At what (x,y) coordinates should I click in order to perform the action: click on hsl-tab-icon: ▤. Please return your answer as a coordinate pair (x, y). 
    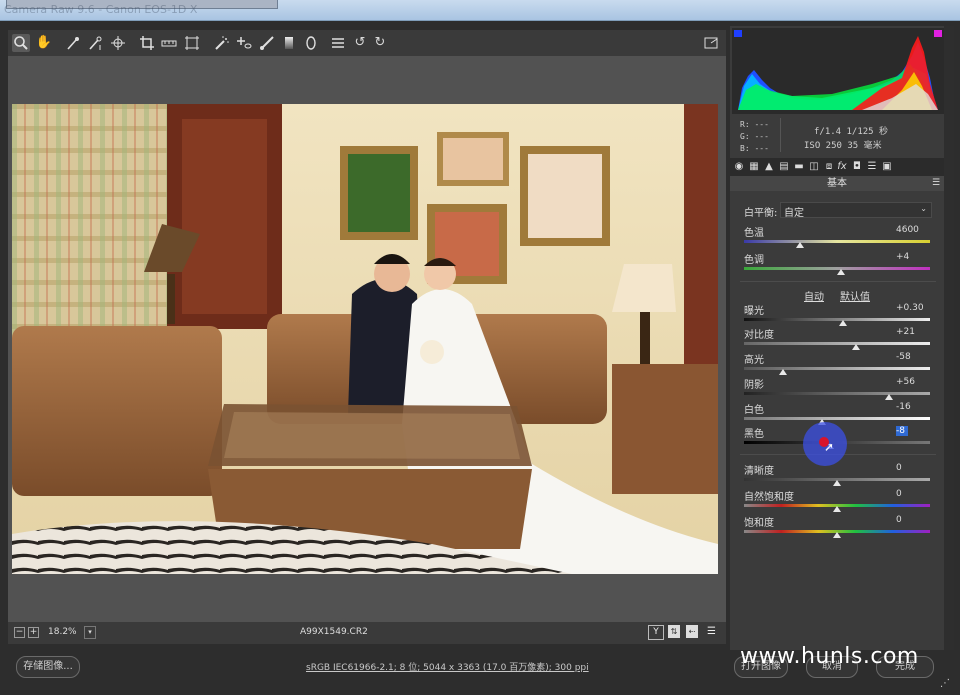
    Looking at the image, I should click on (784, 166).